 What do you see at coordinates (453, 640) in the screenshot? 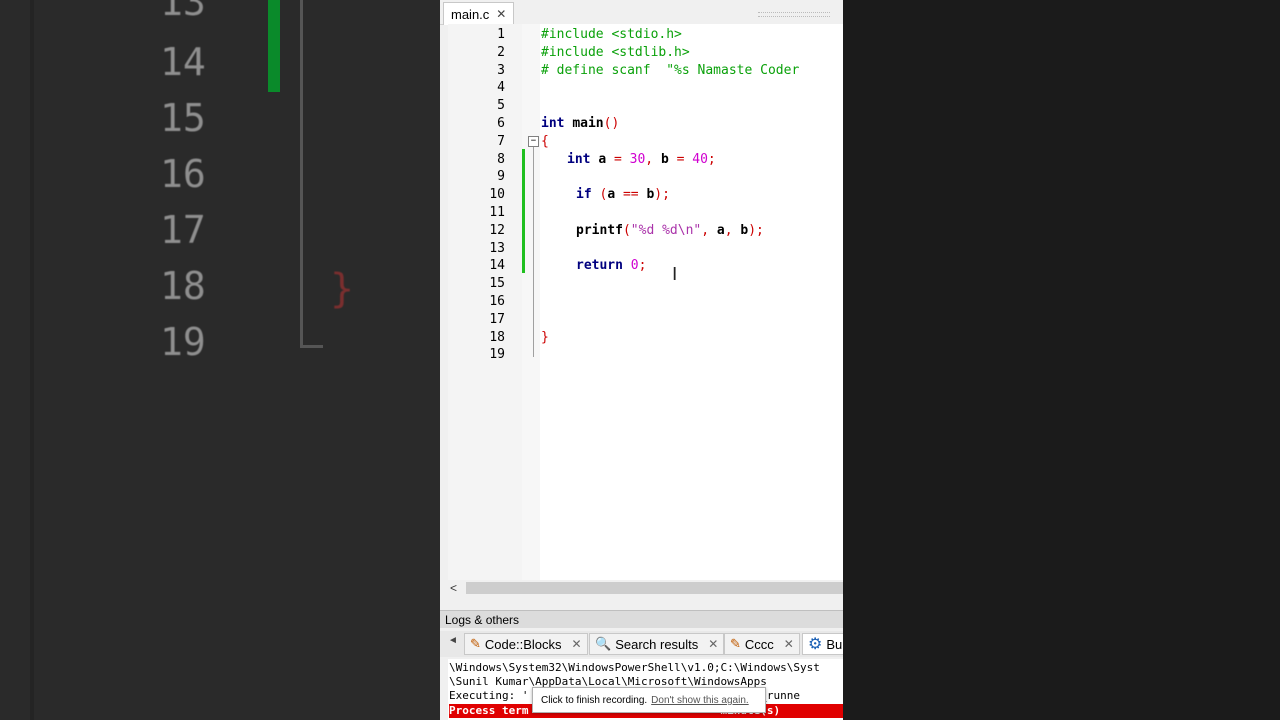
I see `tabs-scroll-left-icon: ◄` at bounding box center [453, 640].